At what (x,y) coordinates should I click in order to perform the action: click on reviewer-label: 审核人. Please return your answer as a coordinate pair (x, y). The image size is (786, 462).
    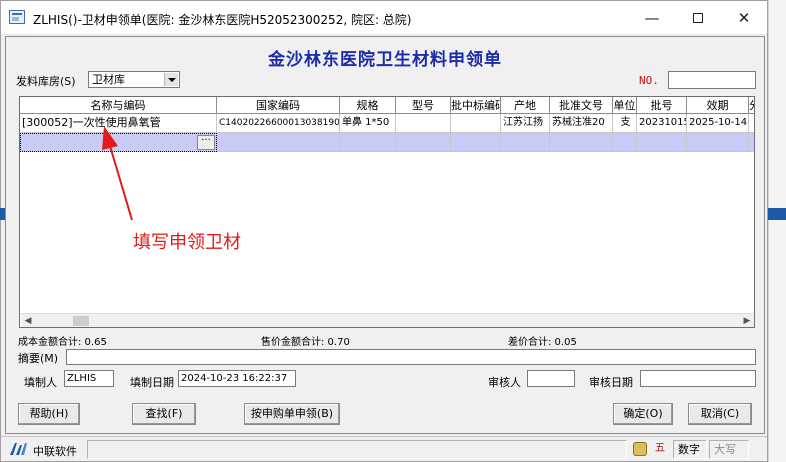
    Looking at the image, I should click on (504, 382).